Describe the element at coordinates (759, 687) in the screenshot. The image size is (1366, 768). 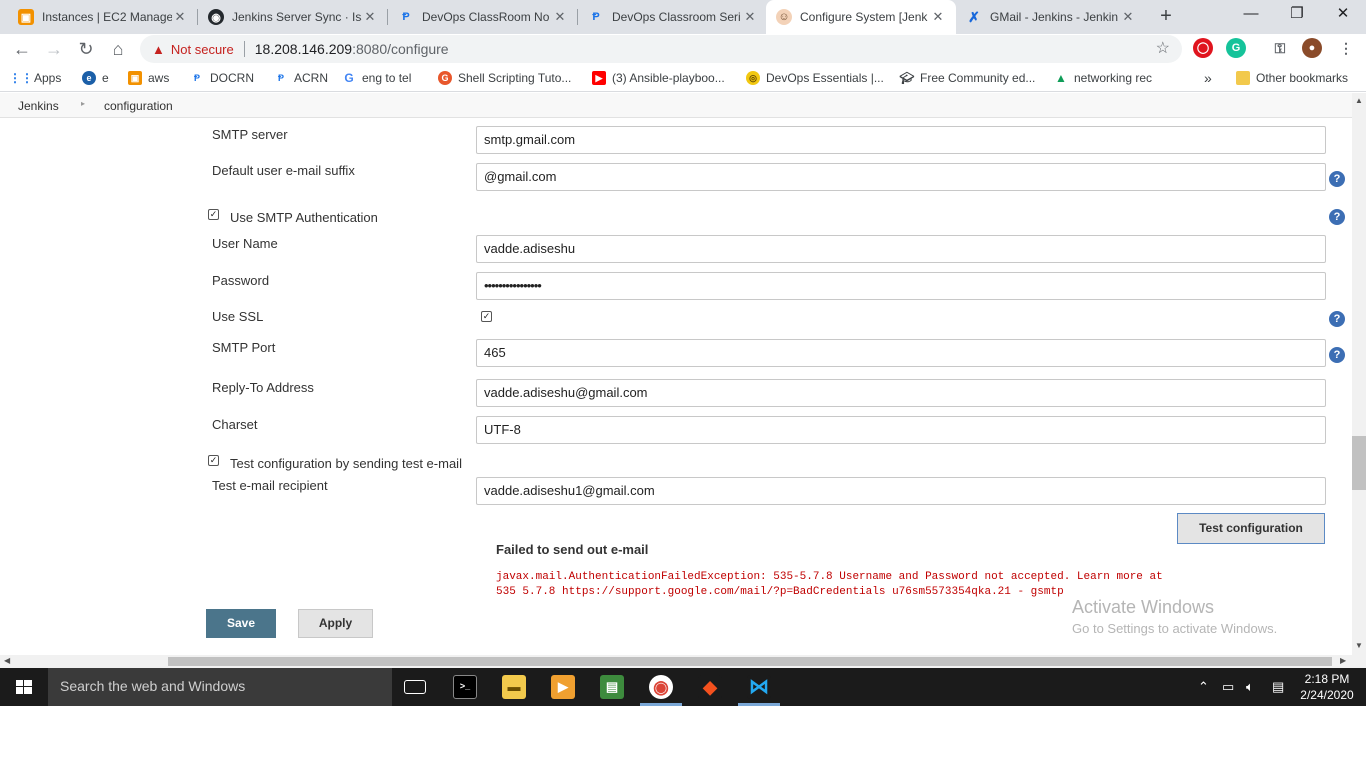
I see `vscode-icon: ⋈` at that location.